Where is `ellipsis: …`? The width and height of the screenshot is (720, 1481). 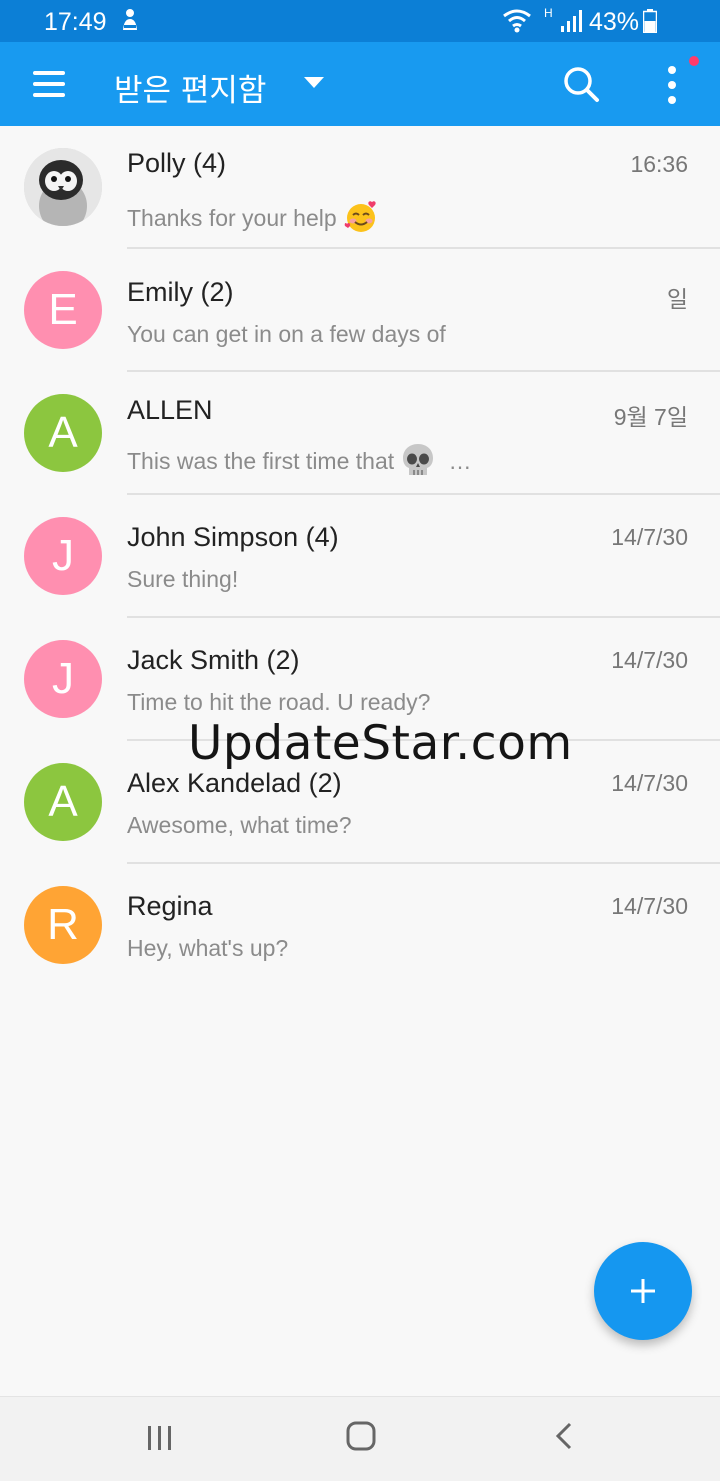 ellipsis: … is located at coordinates (460, 461).